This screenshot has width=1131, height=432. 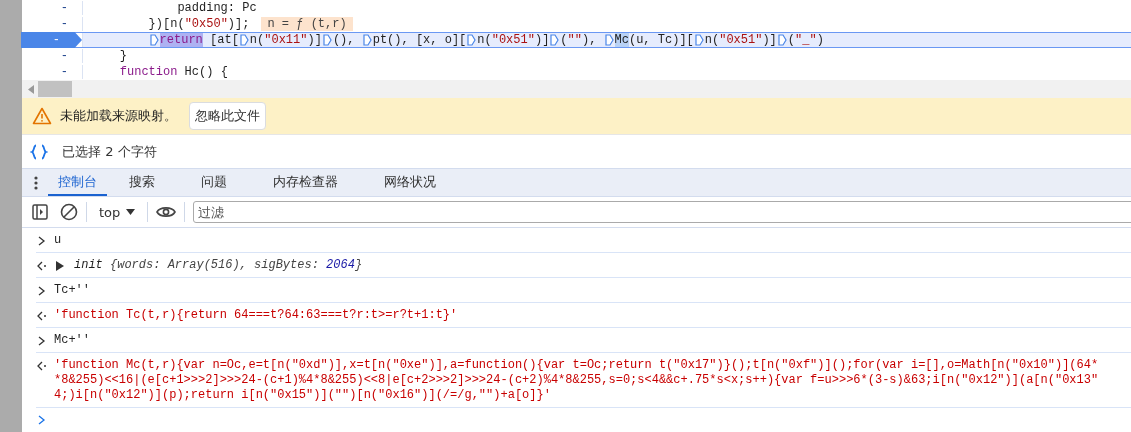 What do you see at coordinates (55, 89) in the screenshot?
I see `scrollbar-thumb` at bounding box center [55, 89].